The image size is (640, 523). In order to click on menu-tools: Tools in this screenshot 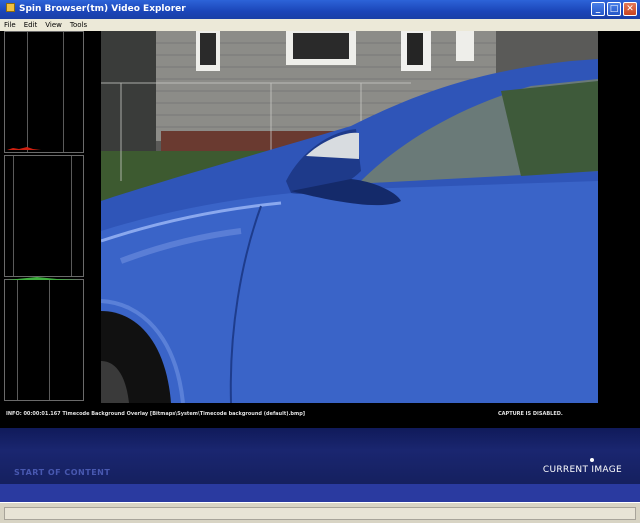, I will do `click(78, 25)`.